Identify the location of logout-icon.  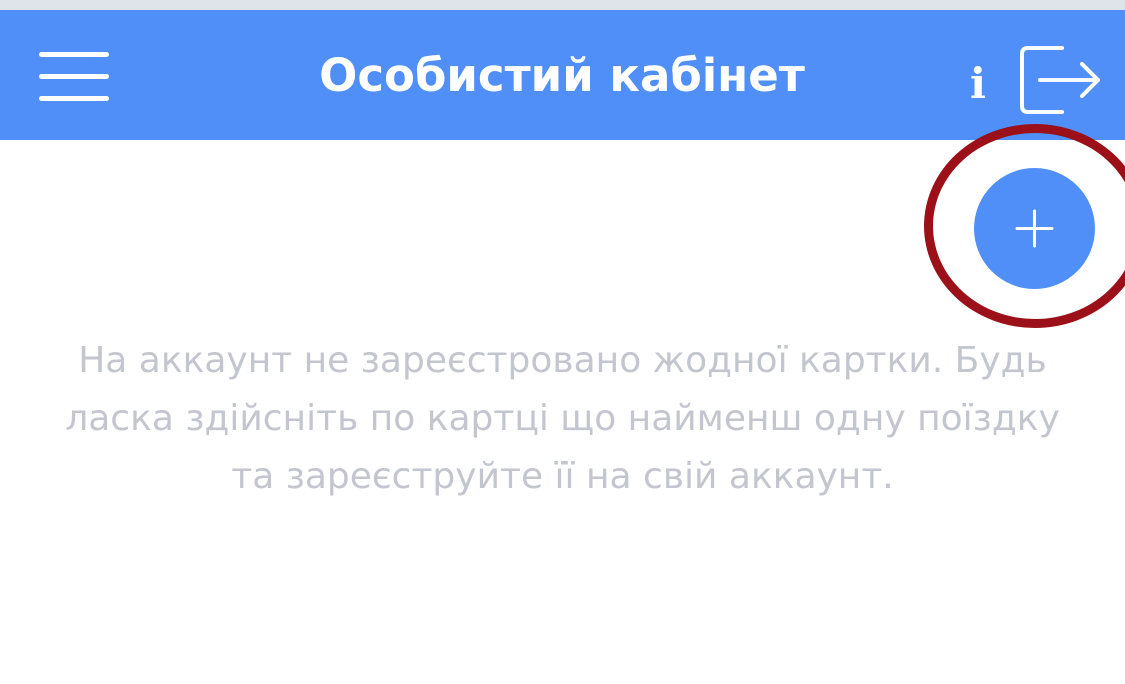
(1060, 80).